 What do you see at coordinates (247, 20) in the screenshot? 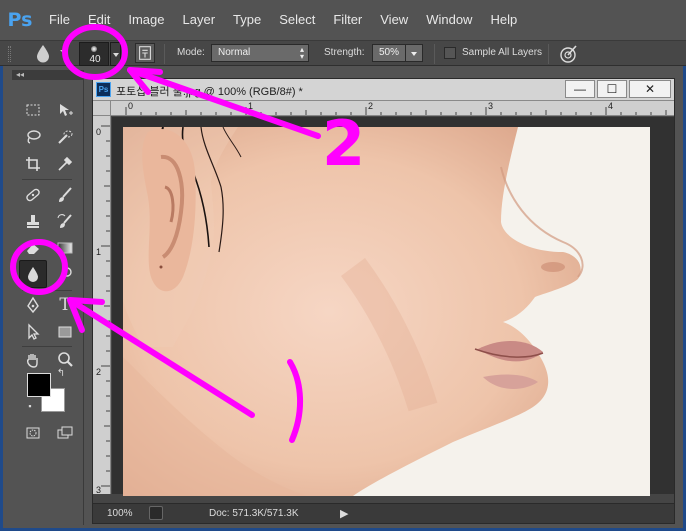
I see `menu-type: Type` at bounding box center [247, 20].